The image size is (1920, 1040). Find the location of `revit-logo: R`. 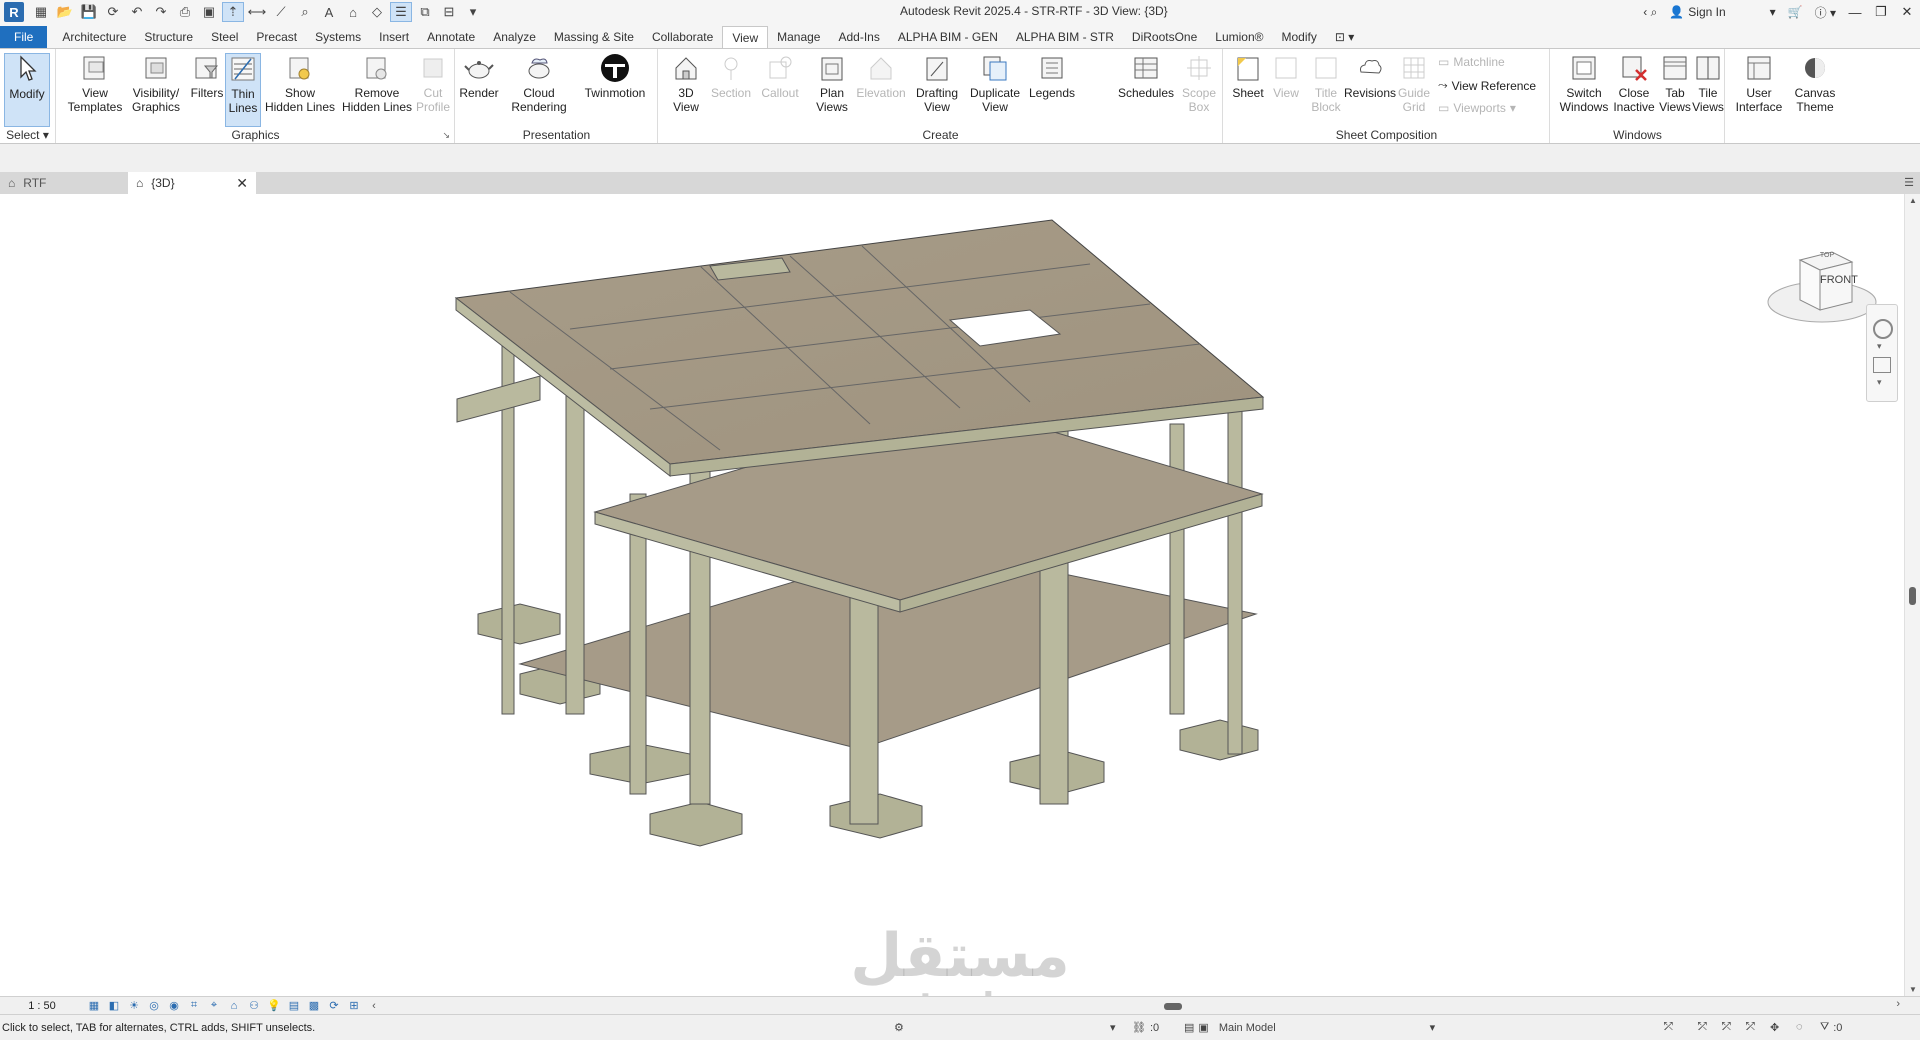

revit-logo: R is located at coordinates (14, 12).